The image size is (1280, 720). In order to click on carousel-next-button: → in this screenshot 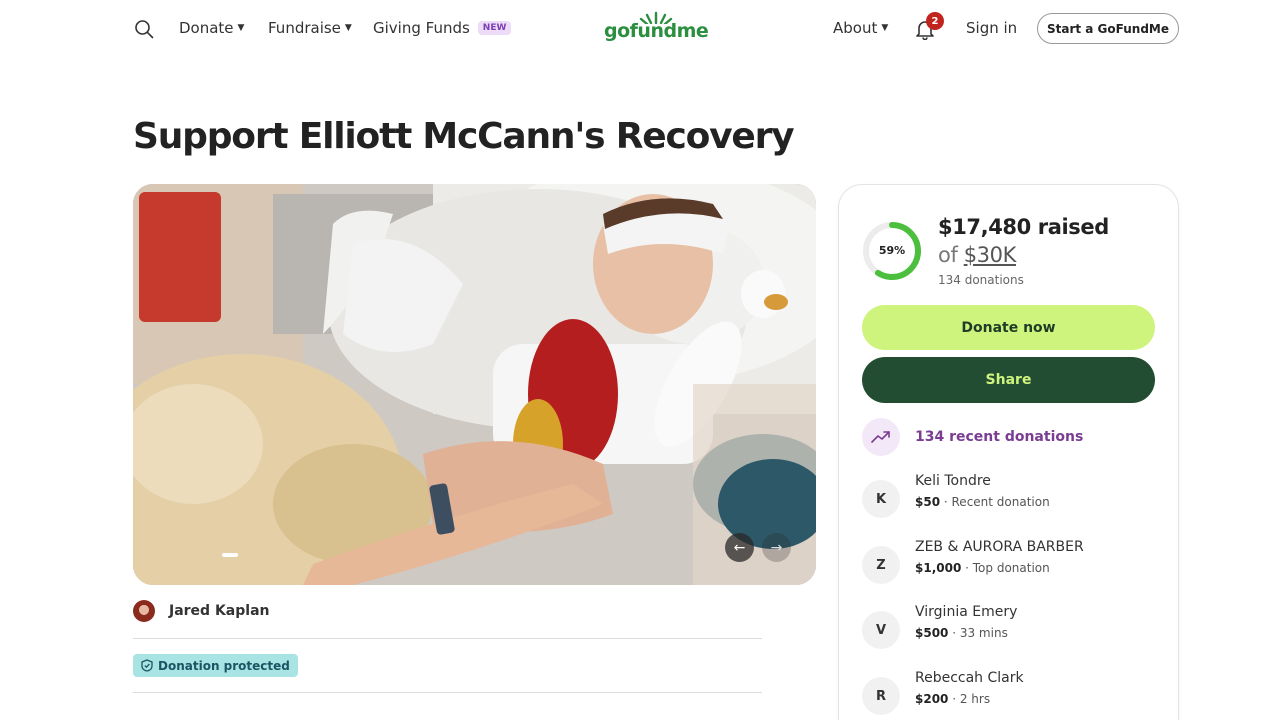, I will do `click(776, 547)`.